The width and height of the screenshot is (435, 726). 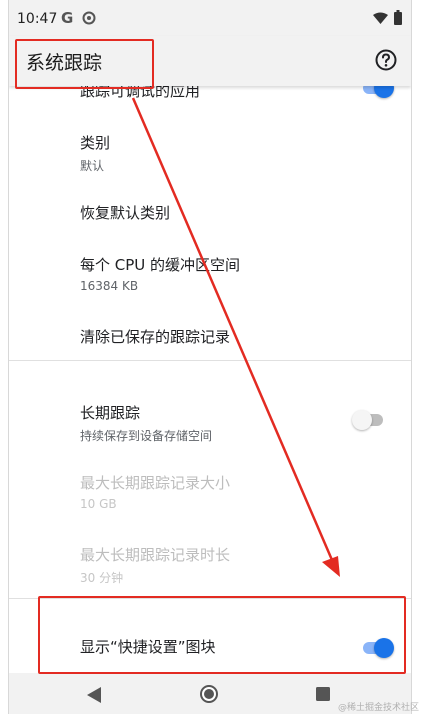 I want to click on title-highlight-box, so click(x=84, y=64).